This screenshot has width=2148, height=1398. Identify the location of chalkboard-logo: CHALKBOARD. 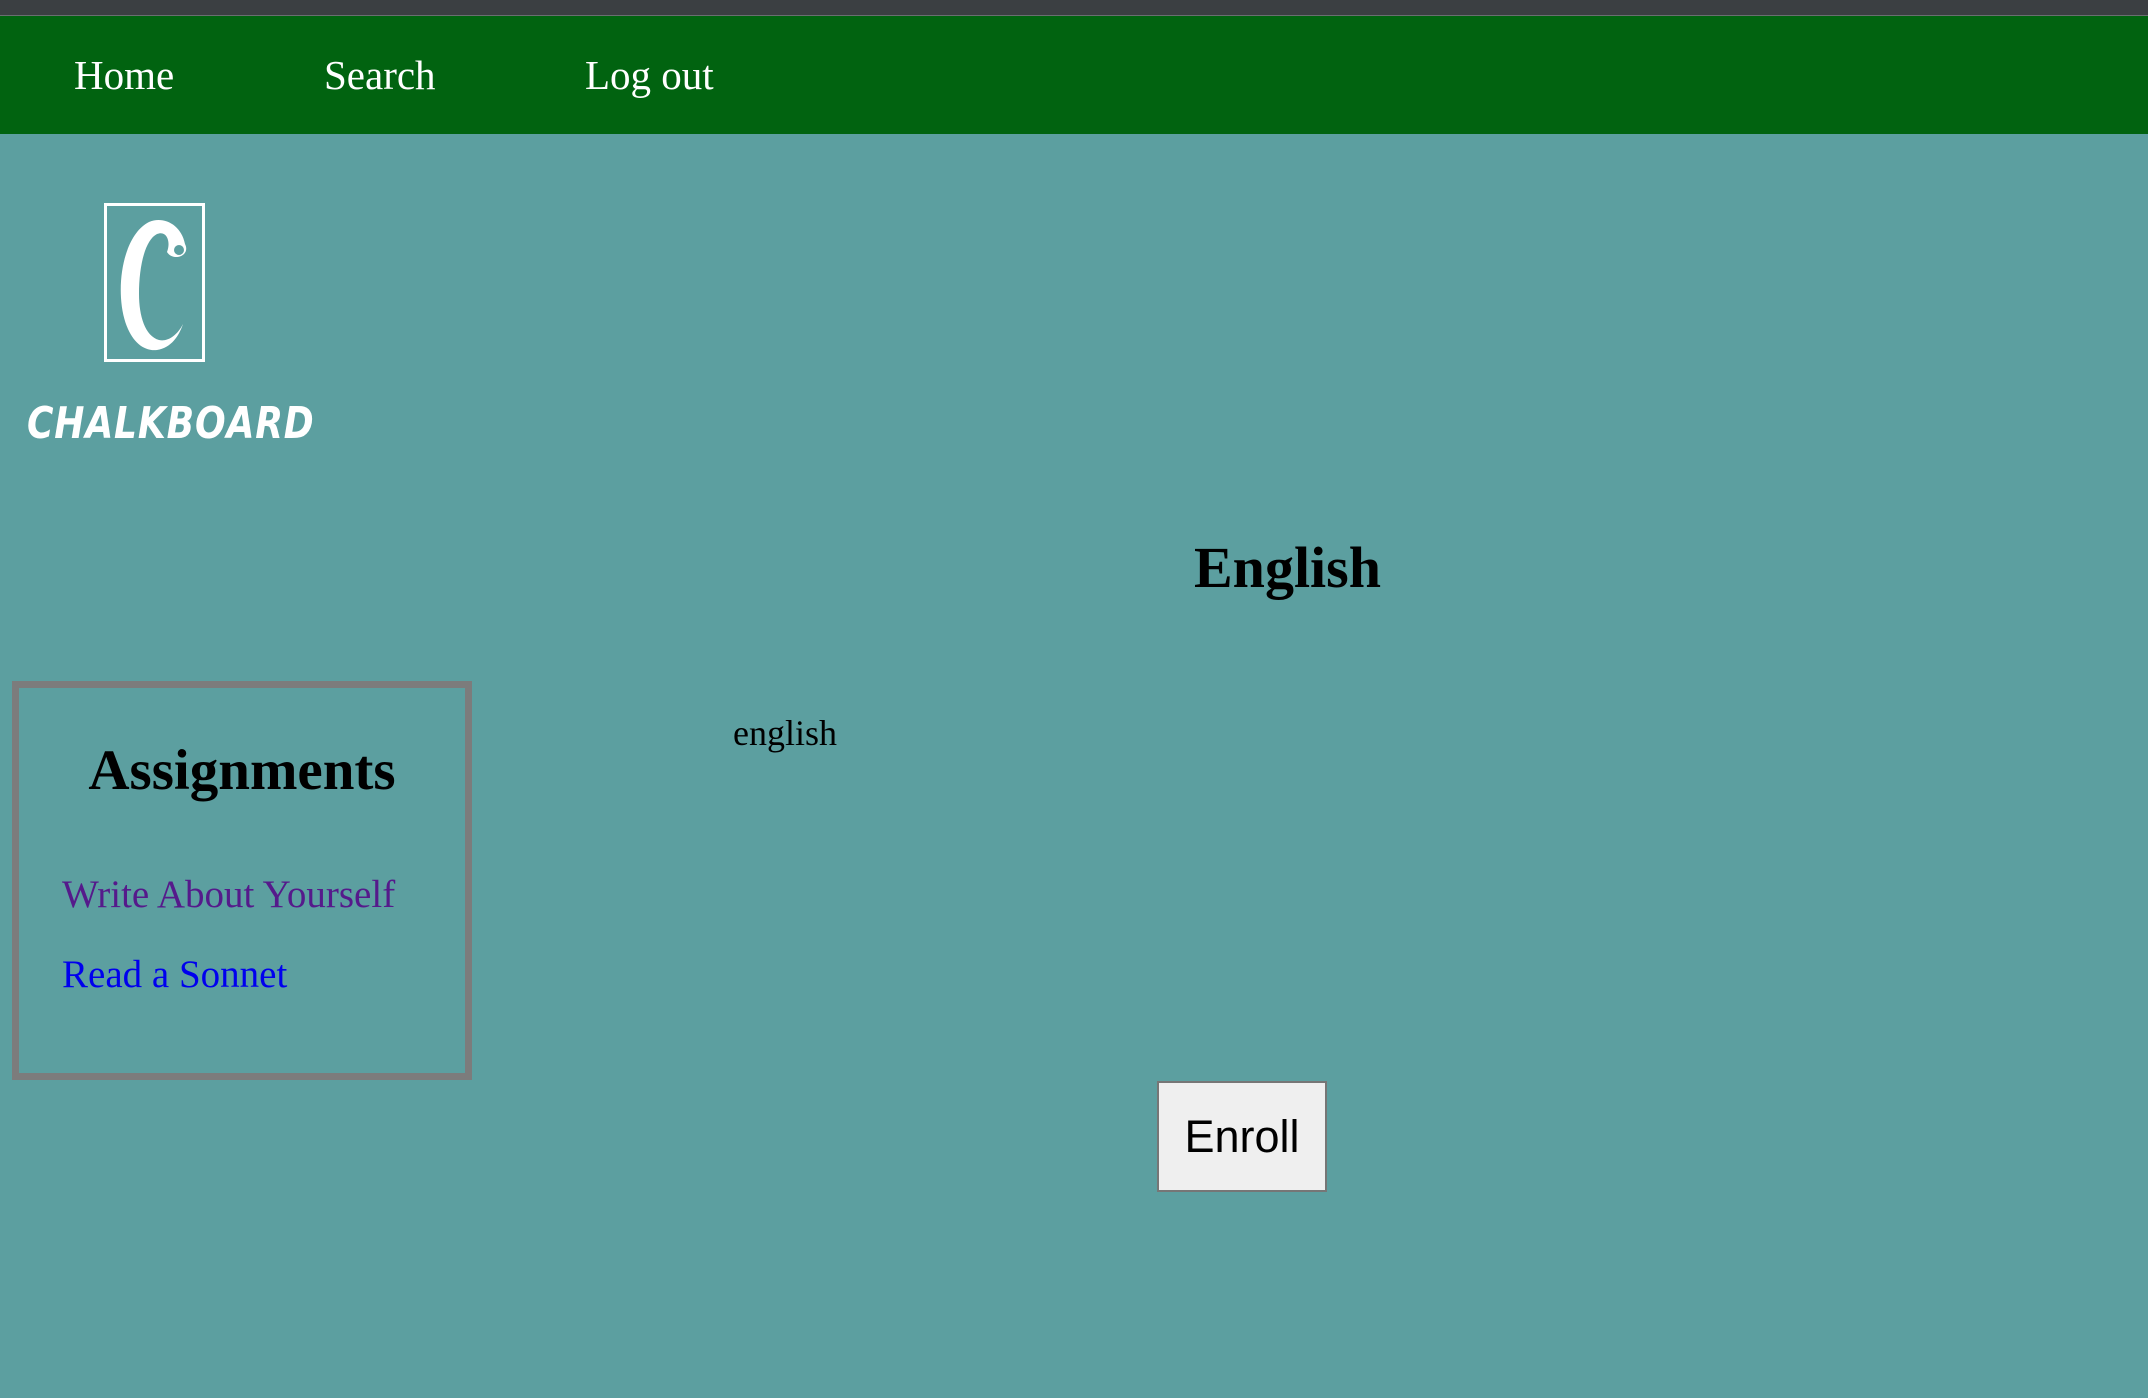
(169, 330).